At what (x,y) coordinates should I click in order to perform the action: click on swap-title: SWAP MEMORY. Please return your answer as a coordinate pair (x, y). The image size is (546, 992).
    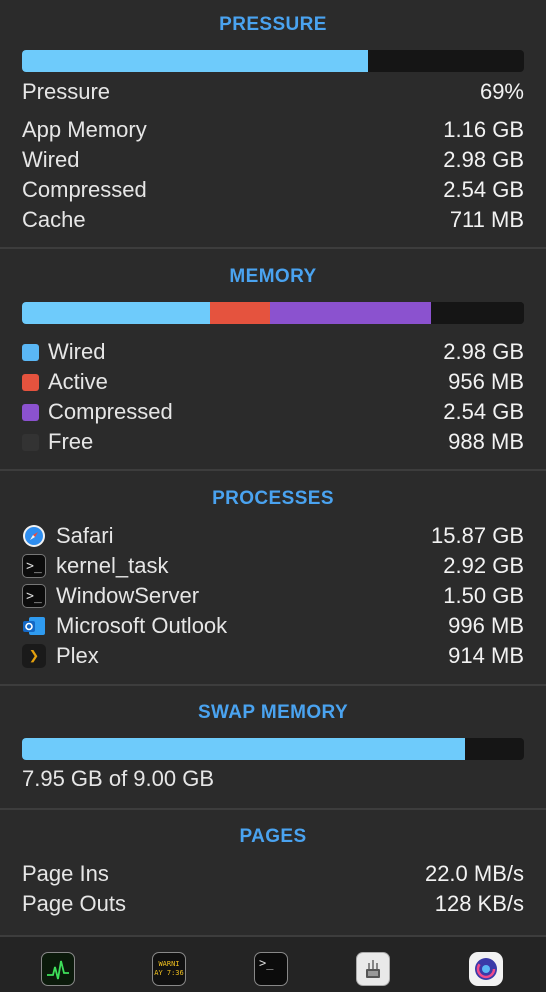
    Looking at the image, I should click on (273, 712).